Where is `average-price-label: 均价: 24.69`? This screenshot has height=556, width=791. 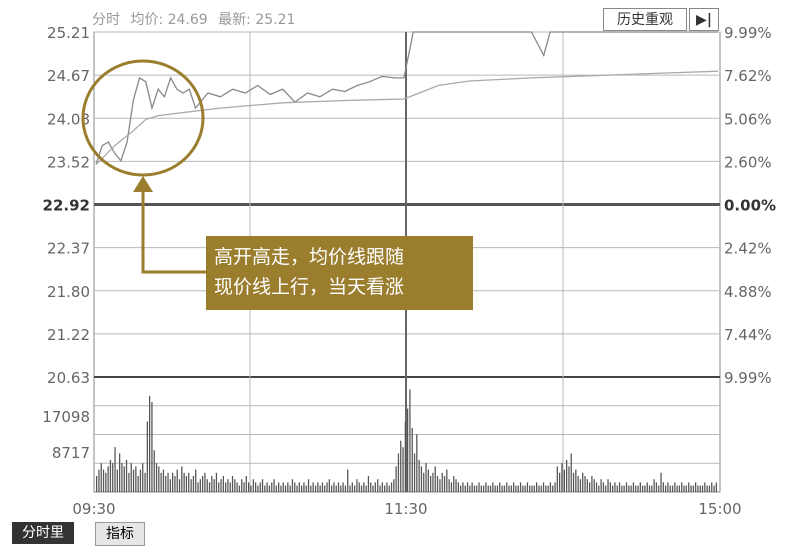 average-price-label: 均价: 24.69 is located at coordinates (169, 20).